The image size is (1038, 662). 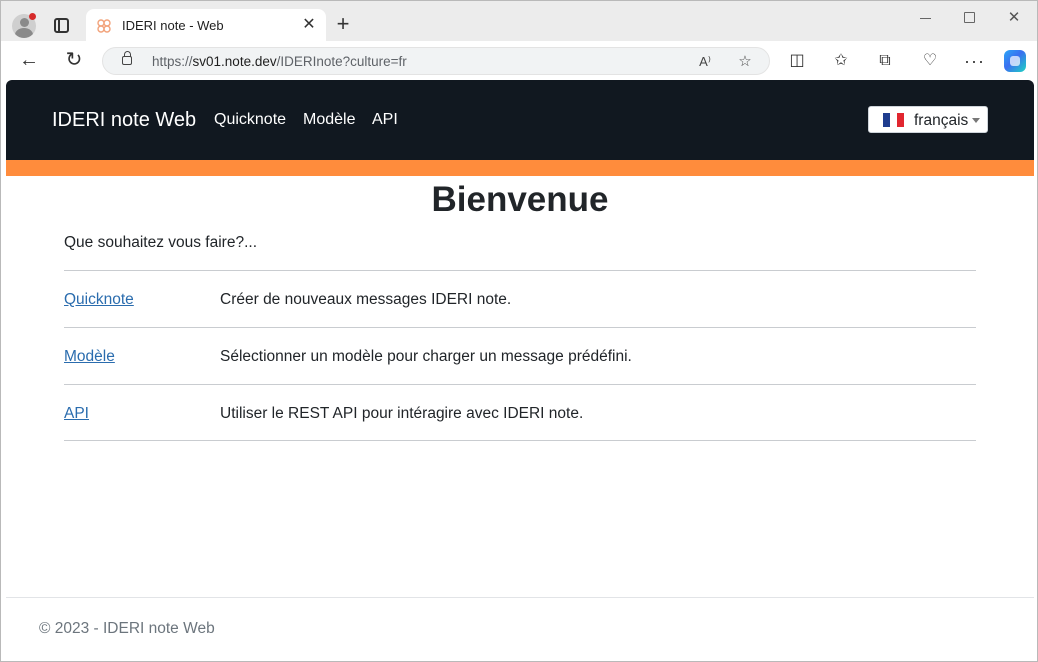 I want to click on browser-essentials-icon: ♡, so click(x=930, y=61).